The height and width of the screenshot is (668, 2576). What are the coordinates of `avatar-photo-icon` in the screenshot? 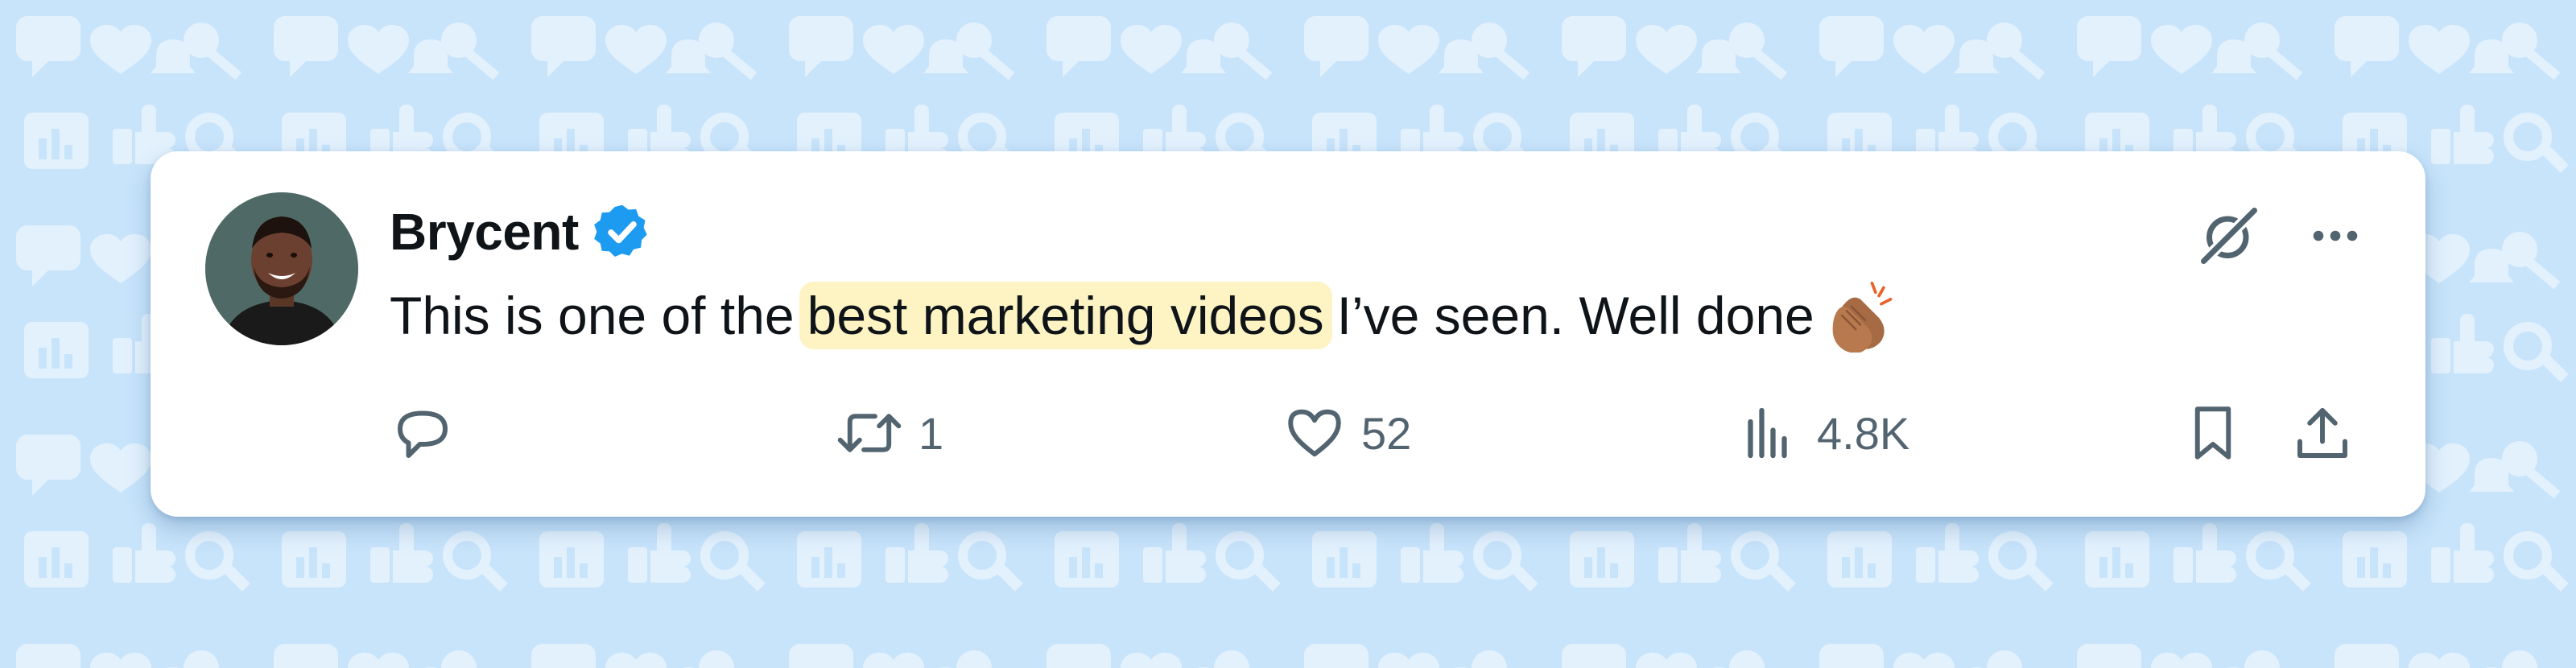 It's located at (281, 268).